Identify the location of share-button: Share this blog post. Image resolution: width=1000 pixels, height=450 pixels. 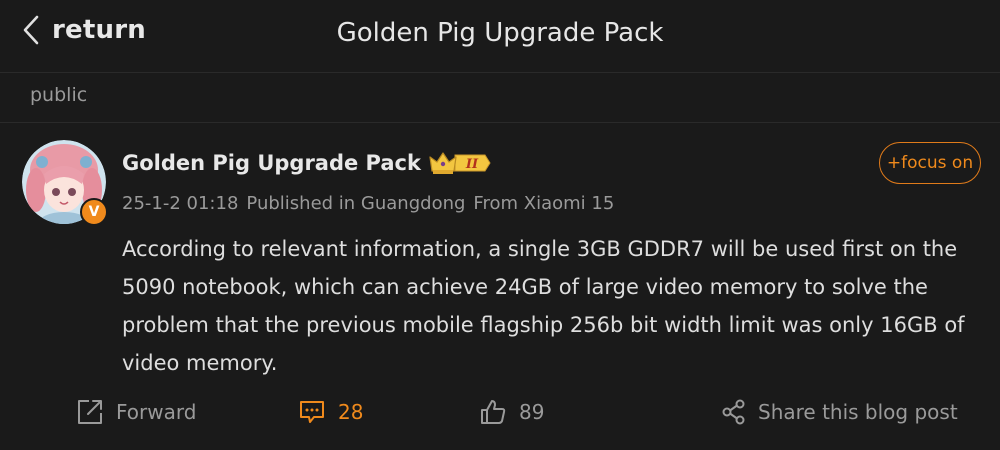
(840, 412).